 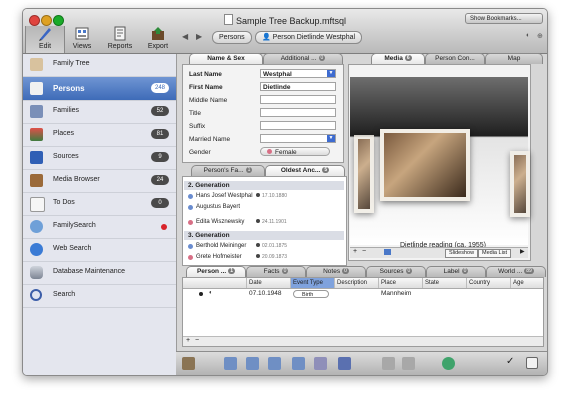 What do you see at coordinates (216, 271) in the screenshot?
I see `tab-person-events: Person ... 1` at bounding box center [216, 271].